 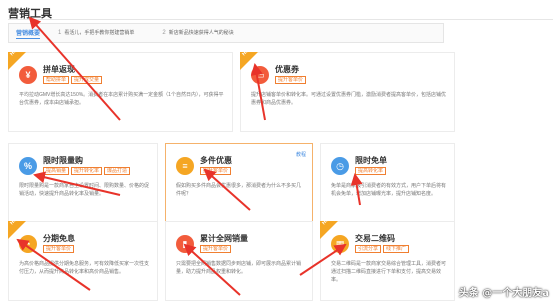 What do you see at coordinates (28, 166) in the screenshot?
I see `percent-icon: %` at bounding box center [28, 166].